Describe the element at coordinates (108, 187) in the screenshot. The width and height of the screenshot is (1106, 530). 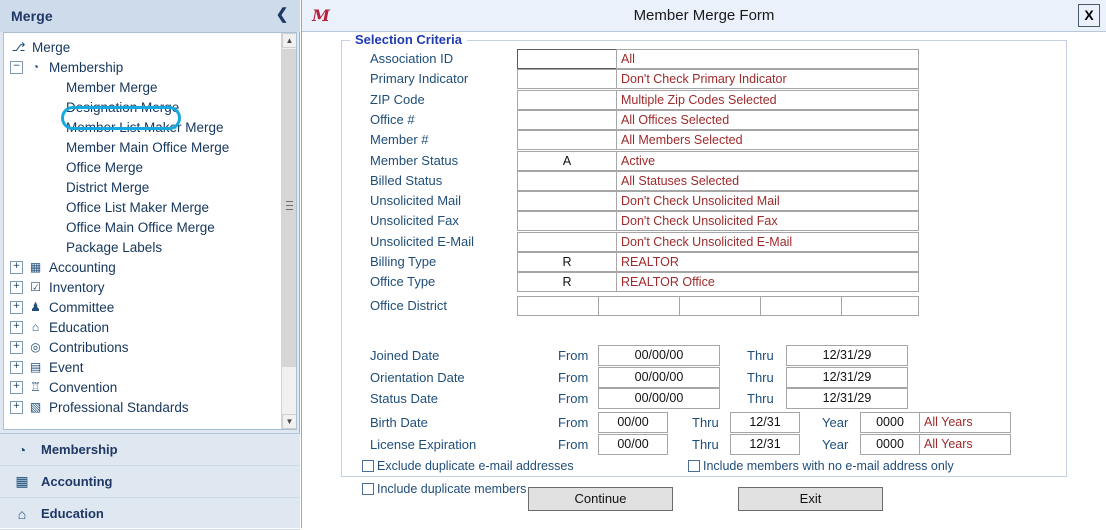
I see `tree-item-label: District Merge` at that location.